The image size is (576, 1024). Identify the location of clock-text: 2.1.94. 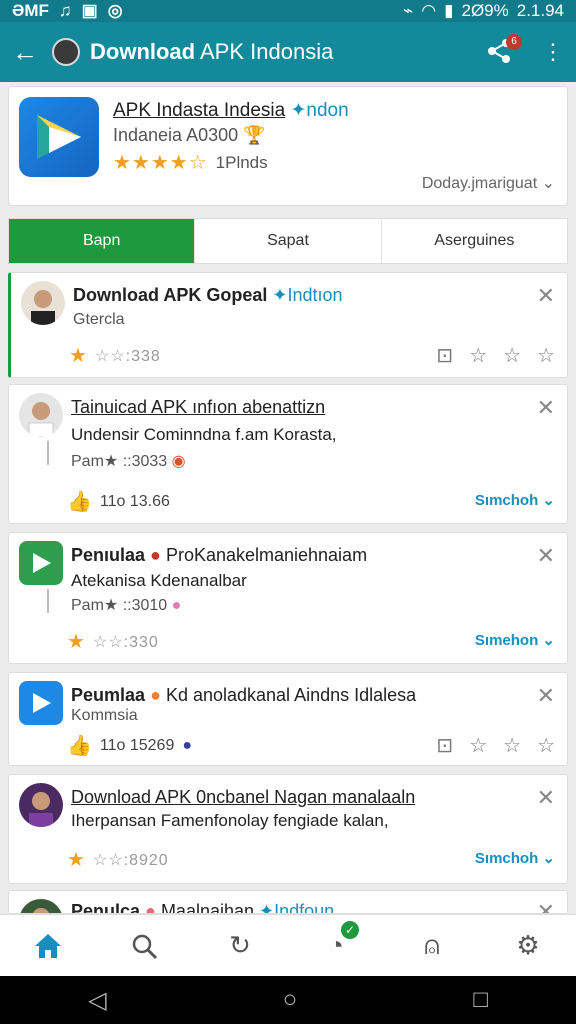
(540, 10).